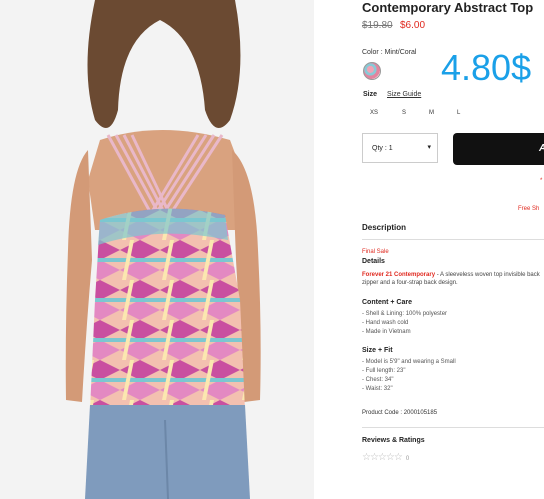 The width and height of the screenshot is (544, 499). Describe the element at coordinates (375, 252) in the screenshot. I see `final-sale-label: Final Sale` at that location.